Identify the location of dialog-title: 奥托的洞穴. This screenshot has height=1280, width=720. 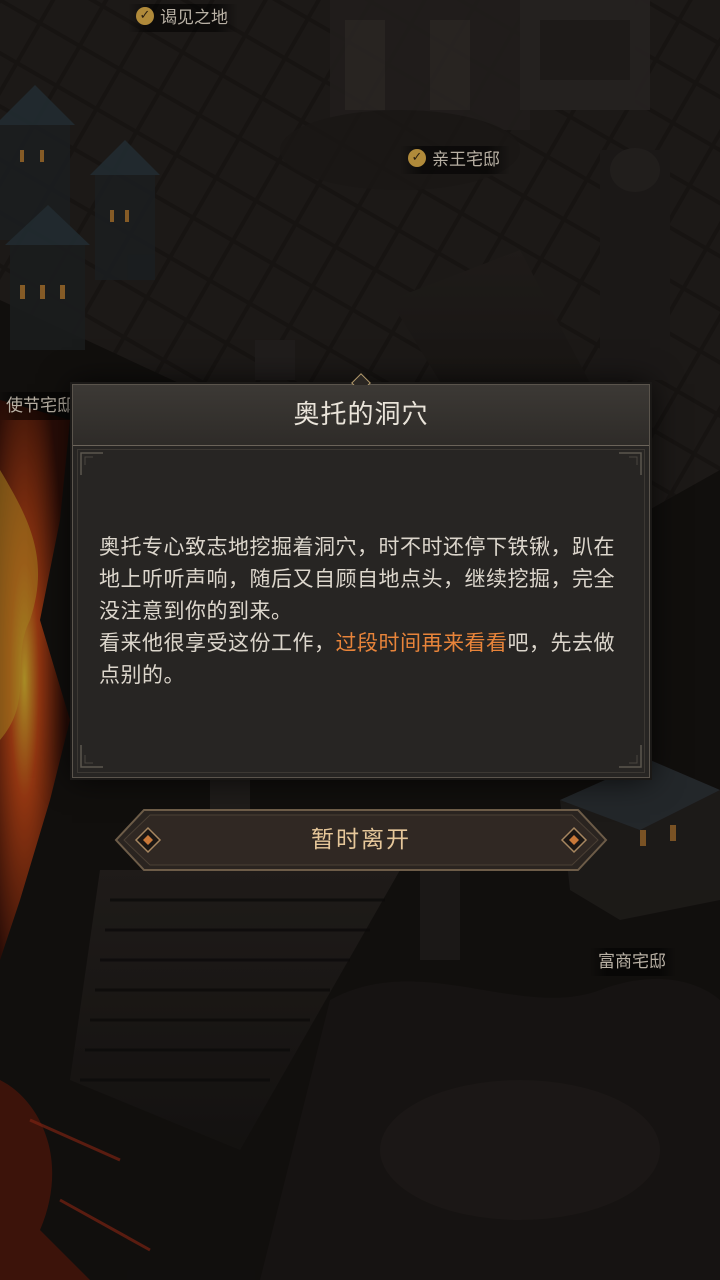
(361, 415).